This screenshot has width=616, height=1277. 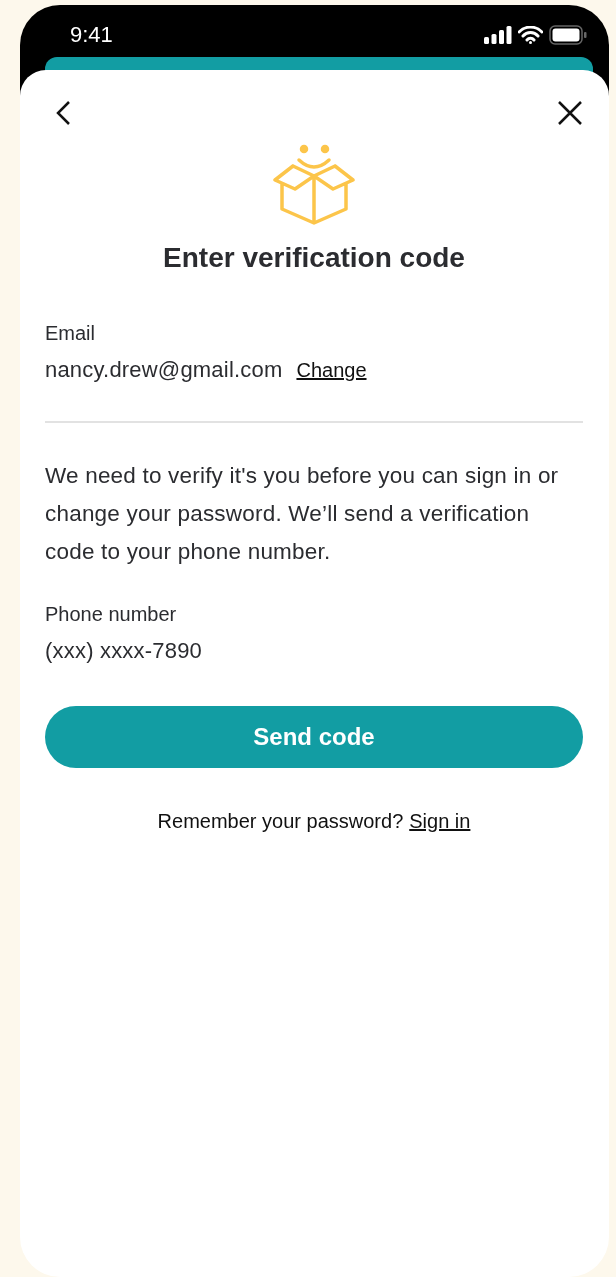 I want to click on footer-text: Remember your password?, so click(x=280, y=821).